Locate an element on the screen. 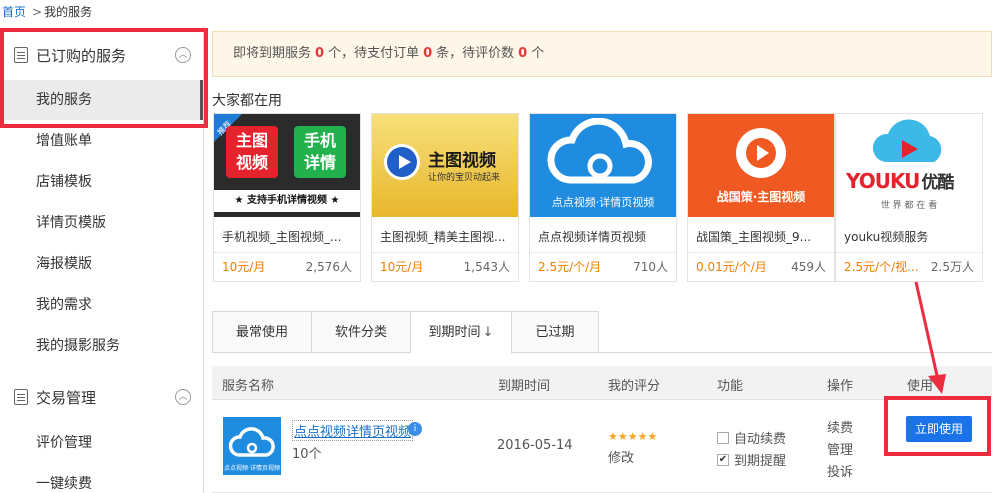 The image size is (1000, 493). complain-link: 投诉 is located at coordinates (840, 470).